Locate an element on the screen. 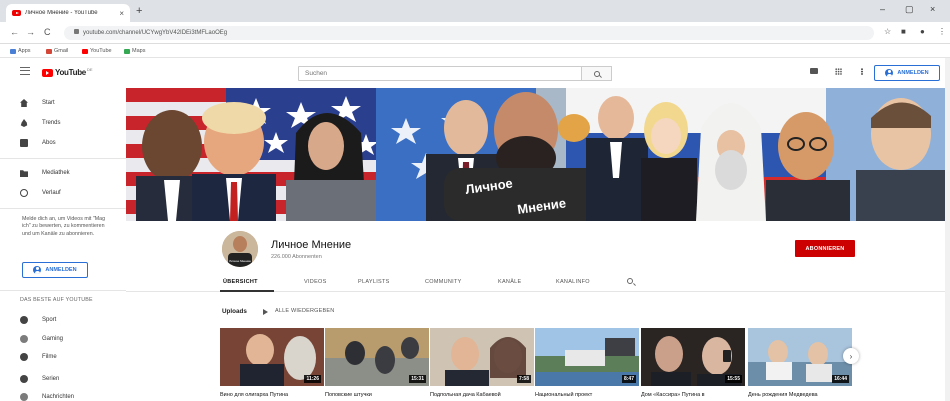  bookmark-youtube: YouTube is located at coordinates (97, 51).